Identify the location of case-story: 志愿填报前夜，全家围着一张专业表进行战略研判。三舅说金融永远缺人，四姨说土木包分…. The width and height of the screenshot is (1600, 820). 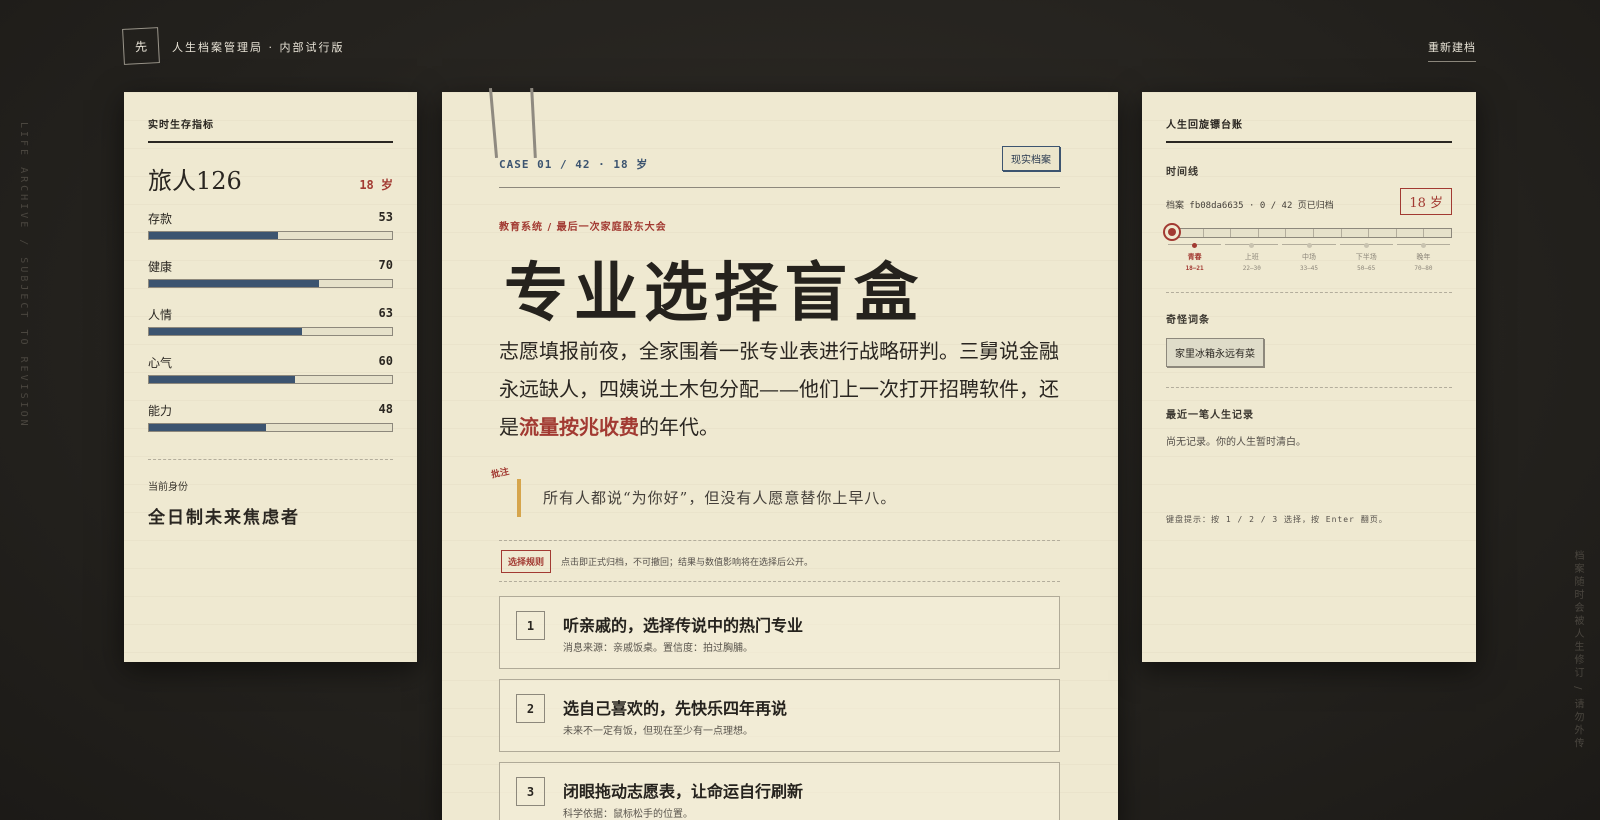
(780, 389).